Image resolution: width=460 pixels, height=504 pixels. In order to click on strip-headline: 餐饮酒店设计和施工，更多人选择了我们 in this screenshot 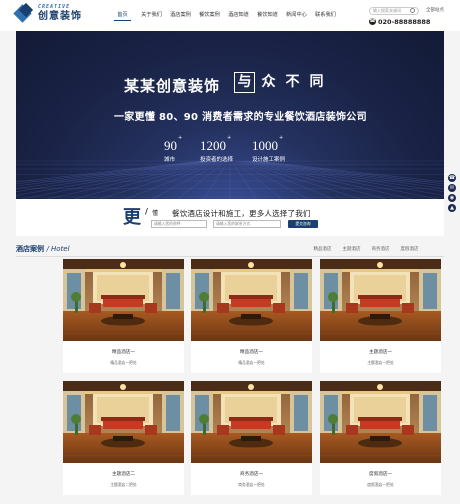, I will do `click(241, 213)`.